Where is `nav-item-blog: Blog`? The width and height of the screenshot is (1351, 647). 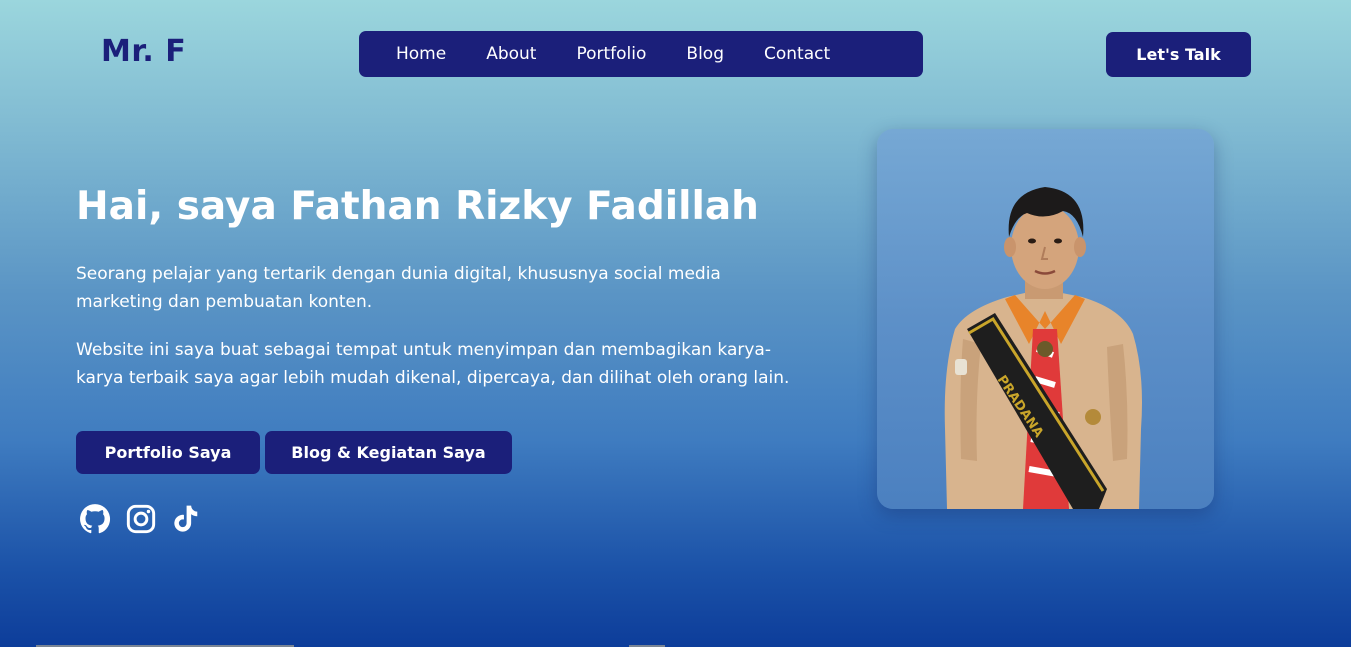 nav-item-blog: Blog is located at coordinates (705, 54).